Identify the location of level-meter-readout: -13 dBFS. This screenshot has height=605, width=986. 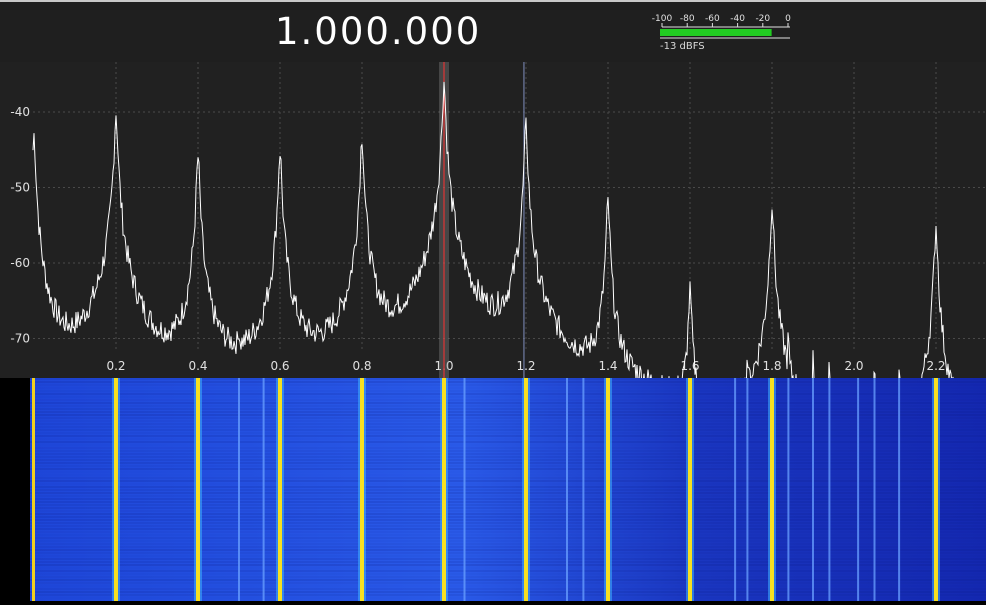
(682, 46).